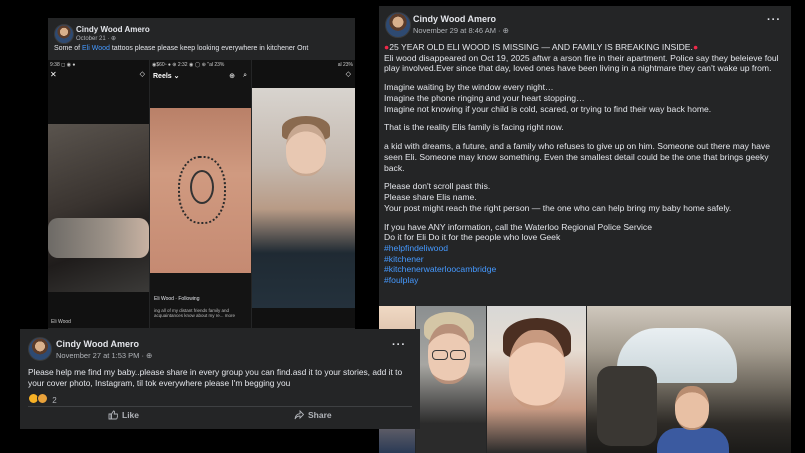  Describe the element at coordinates (98, 238) in the screenshot. I see `tattooed-arm-photo` at that location.